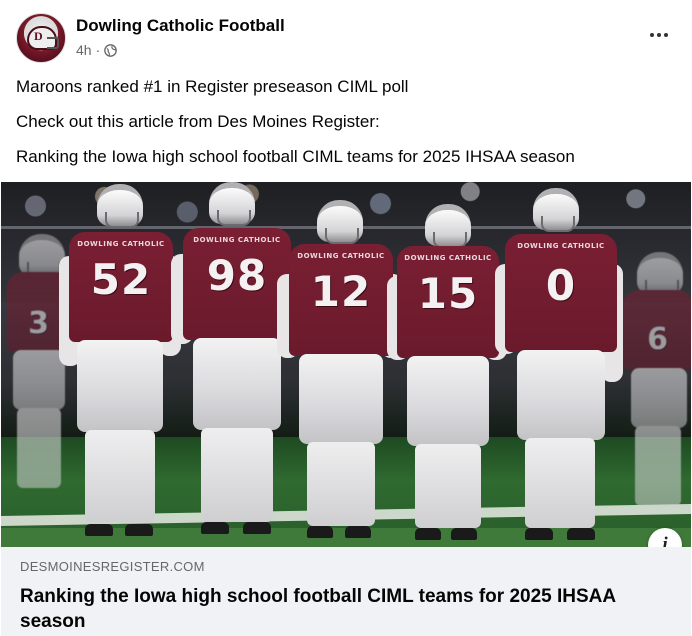  What do you see at coordinates (341, 291) in the screenshot?
I see `jersey-number: 12` at bounding box center [341, 291].